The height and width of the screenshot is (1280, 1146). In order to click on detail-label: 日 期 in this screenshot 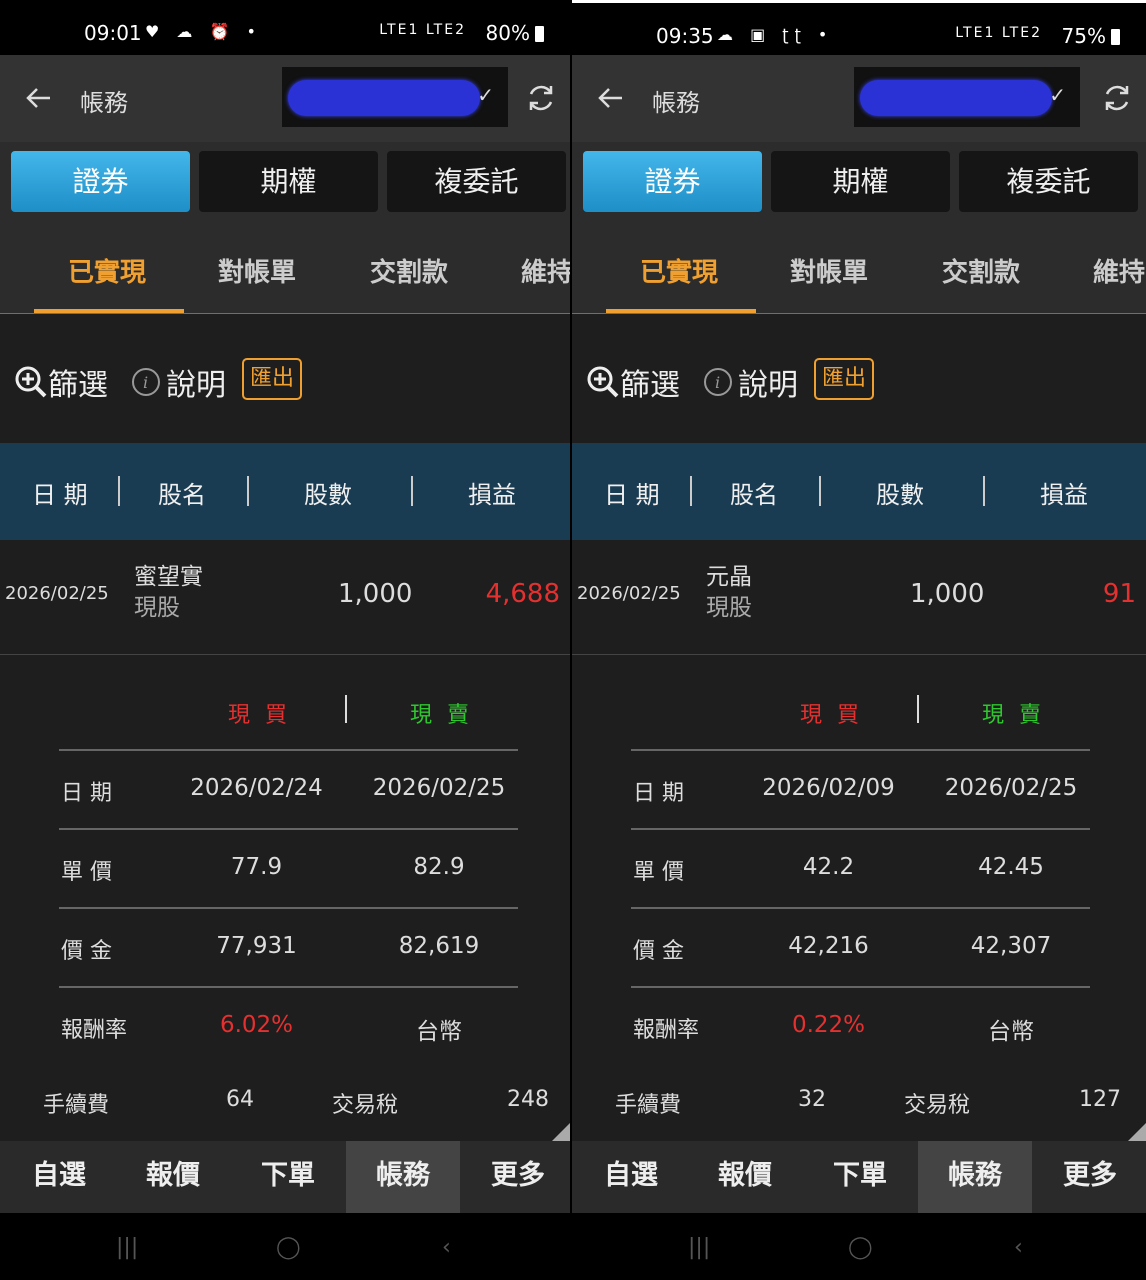, I will do `click(86, 793)`.